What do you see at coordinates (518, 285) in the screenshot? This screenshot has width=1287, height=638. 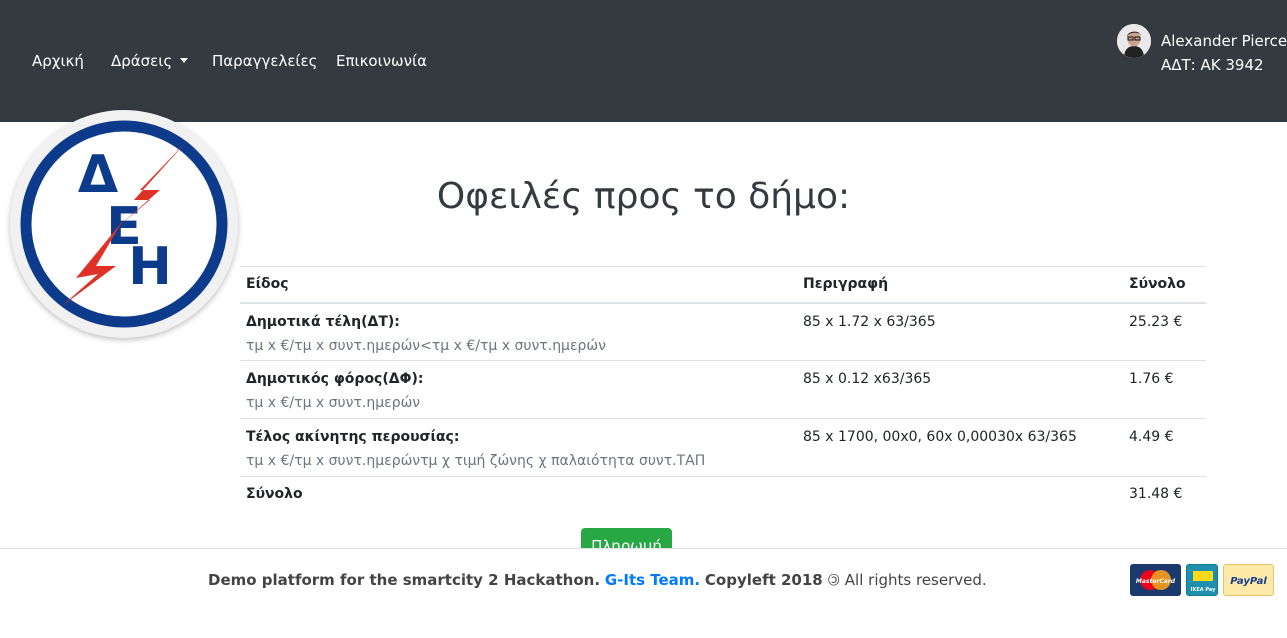 I see `column-header-type: Είδος` at bounding box center [518, 285].